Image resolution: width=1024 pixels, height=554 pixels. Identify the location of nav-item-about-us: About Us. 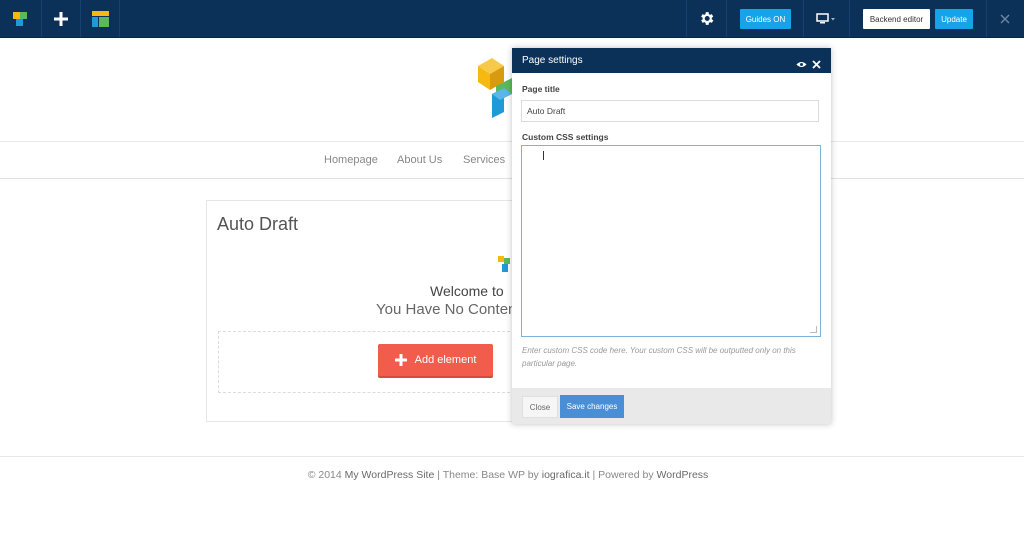
(419, 160).